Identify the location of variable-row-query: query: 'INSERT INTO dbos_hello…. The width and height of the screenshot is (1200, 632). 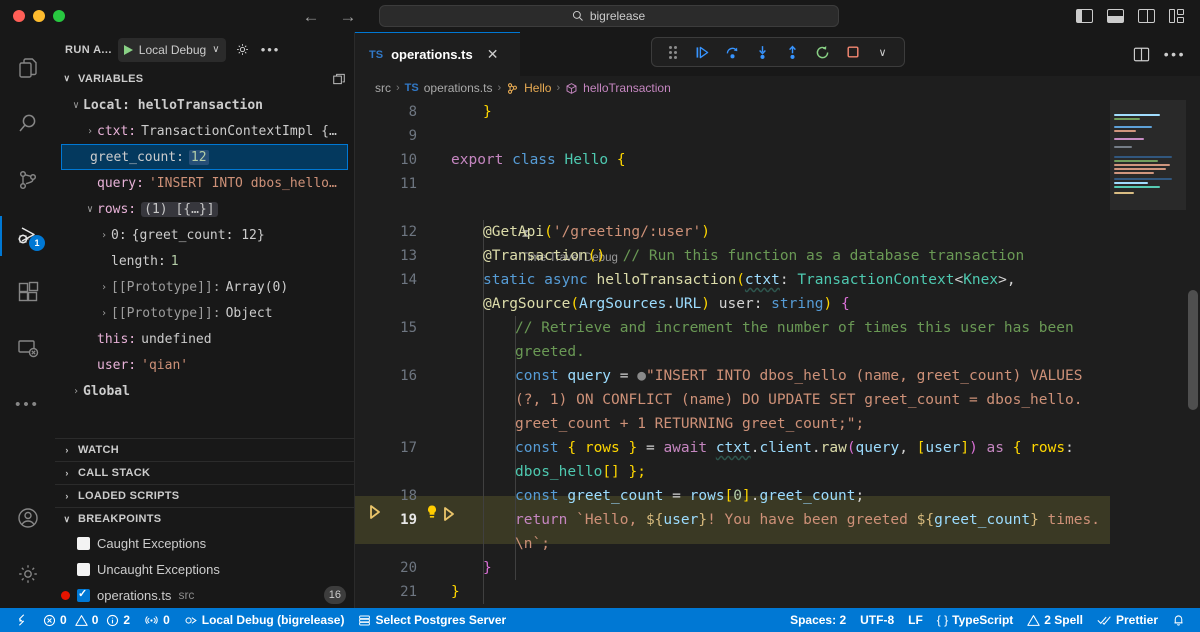
(204, 183).